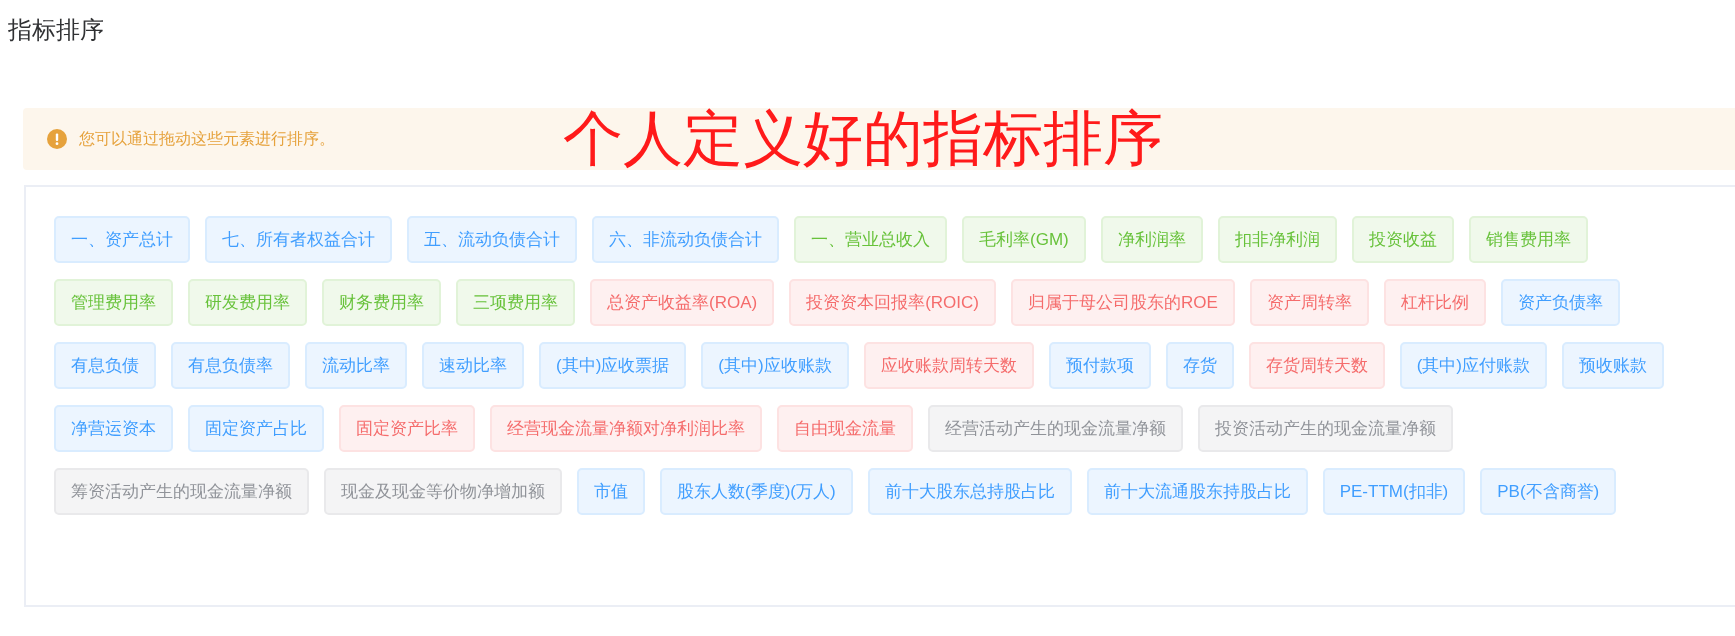  What do you see at coordinates (1316, 365) in the screenshot?
I see `metric-tag: 存货周转天数` at bounding box center [1316, 365].